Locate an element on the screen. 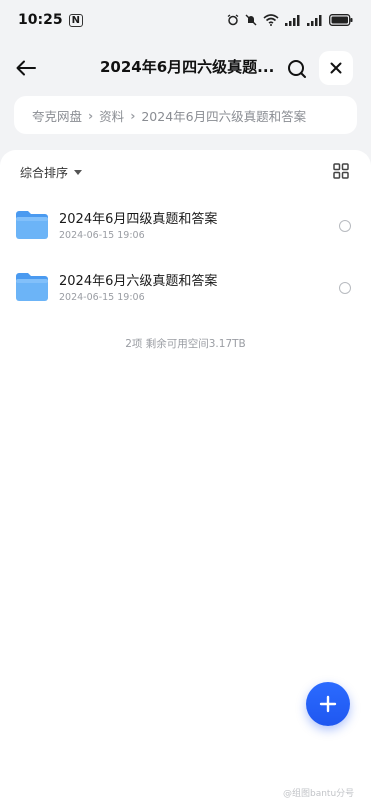 The height and width of the screenshot is (800, 371). search-icon is located at coordinates (297, 69).